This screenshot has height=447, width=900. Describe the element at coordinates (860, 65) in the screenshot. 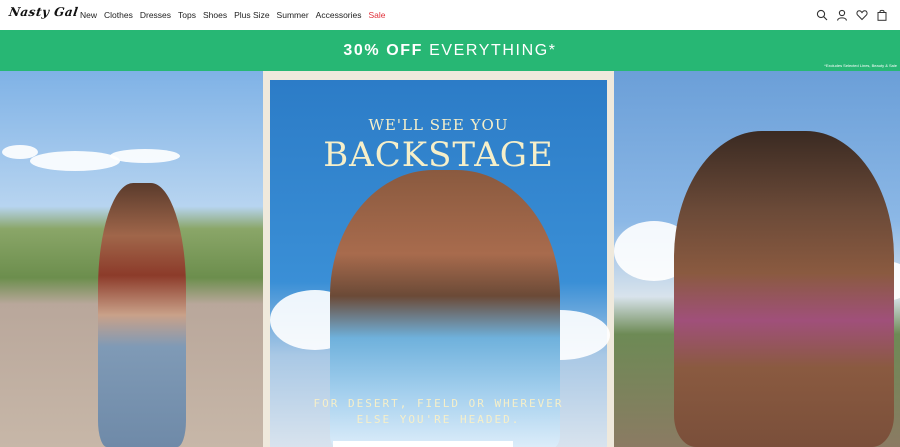

I see `promo-fine-print: *Excludes Selected Lines, Beauty & Sale` at that location.